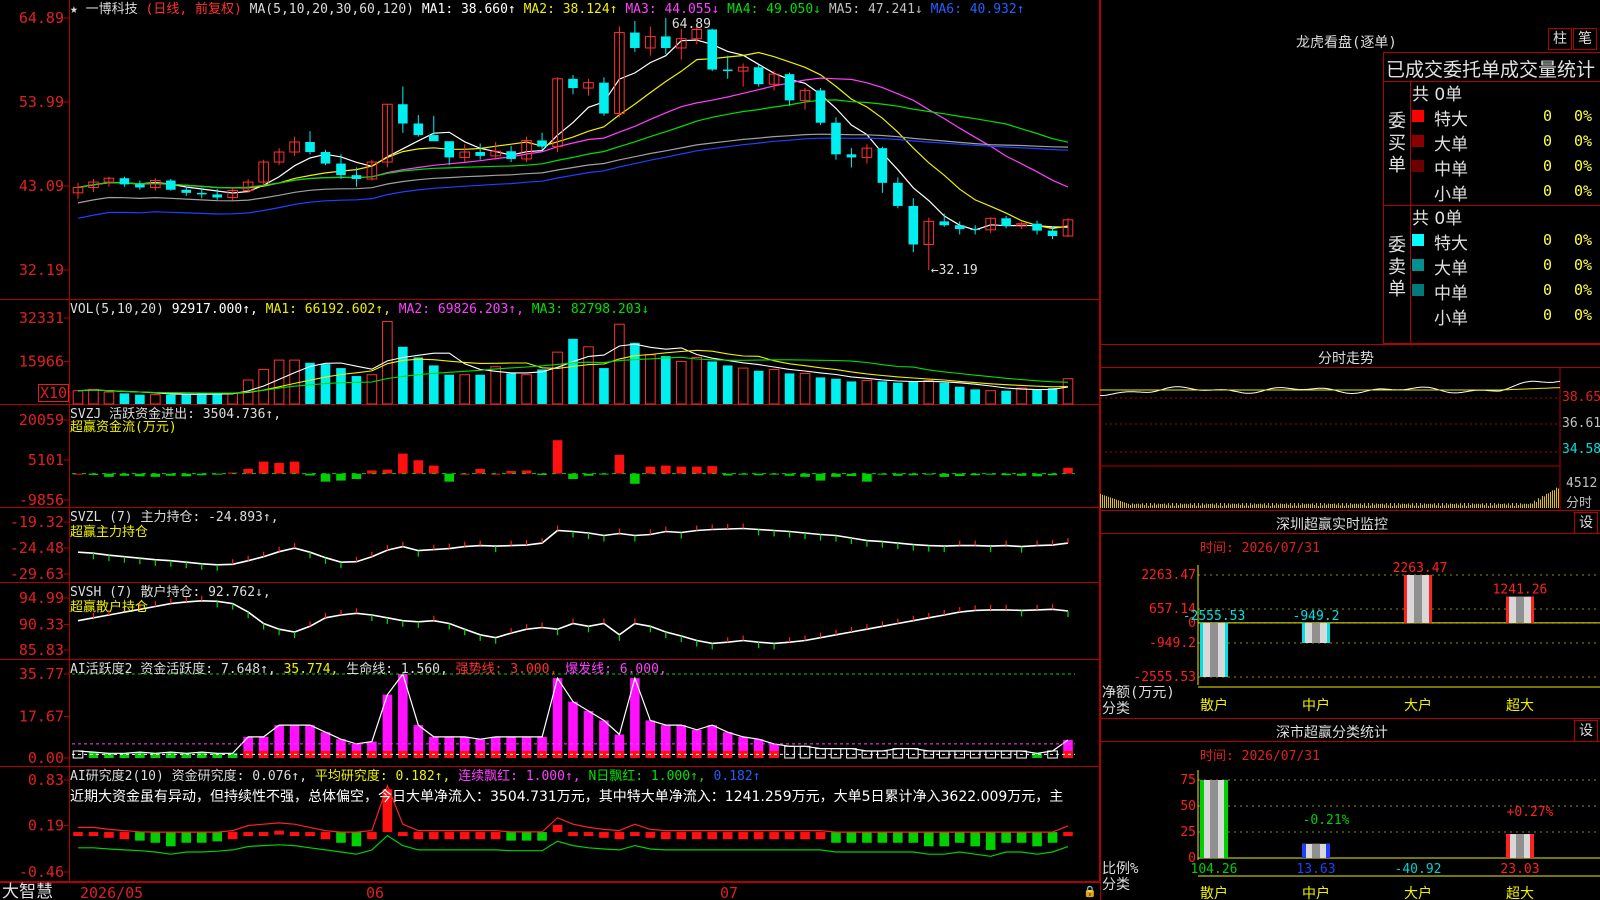 This screenshot has width=1600, height=900. I want to click on svzj-series-axis-label: -9856, so click(41, 500).